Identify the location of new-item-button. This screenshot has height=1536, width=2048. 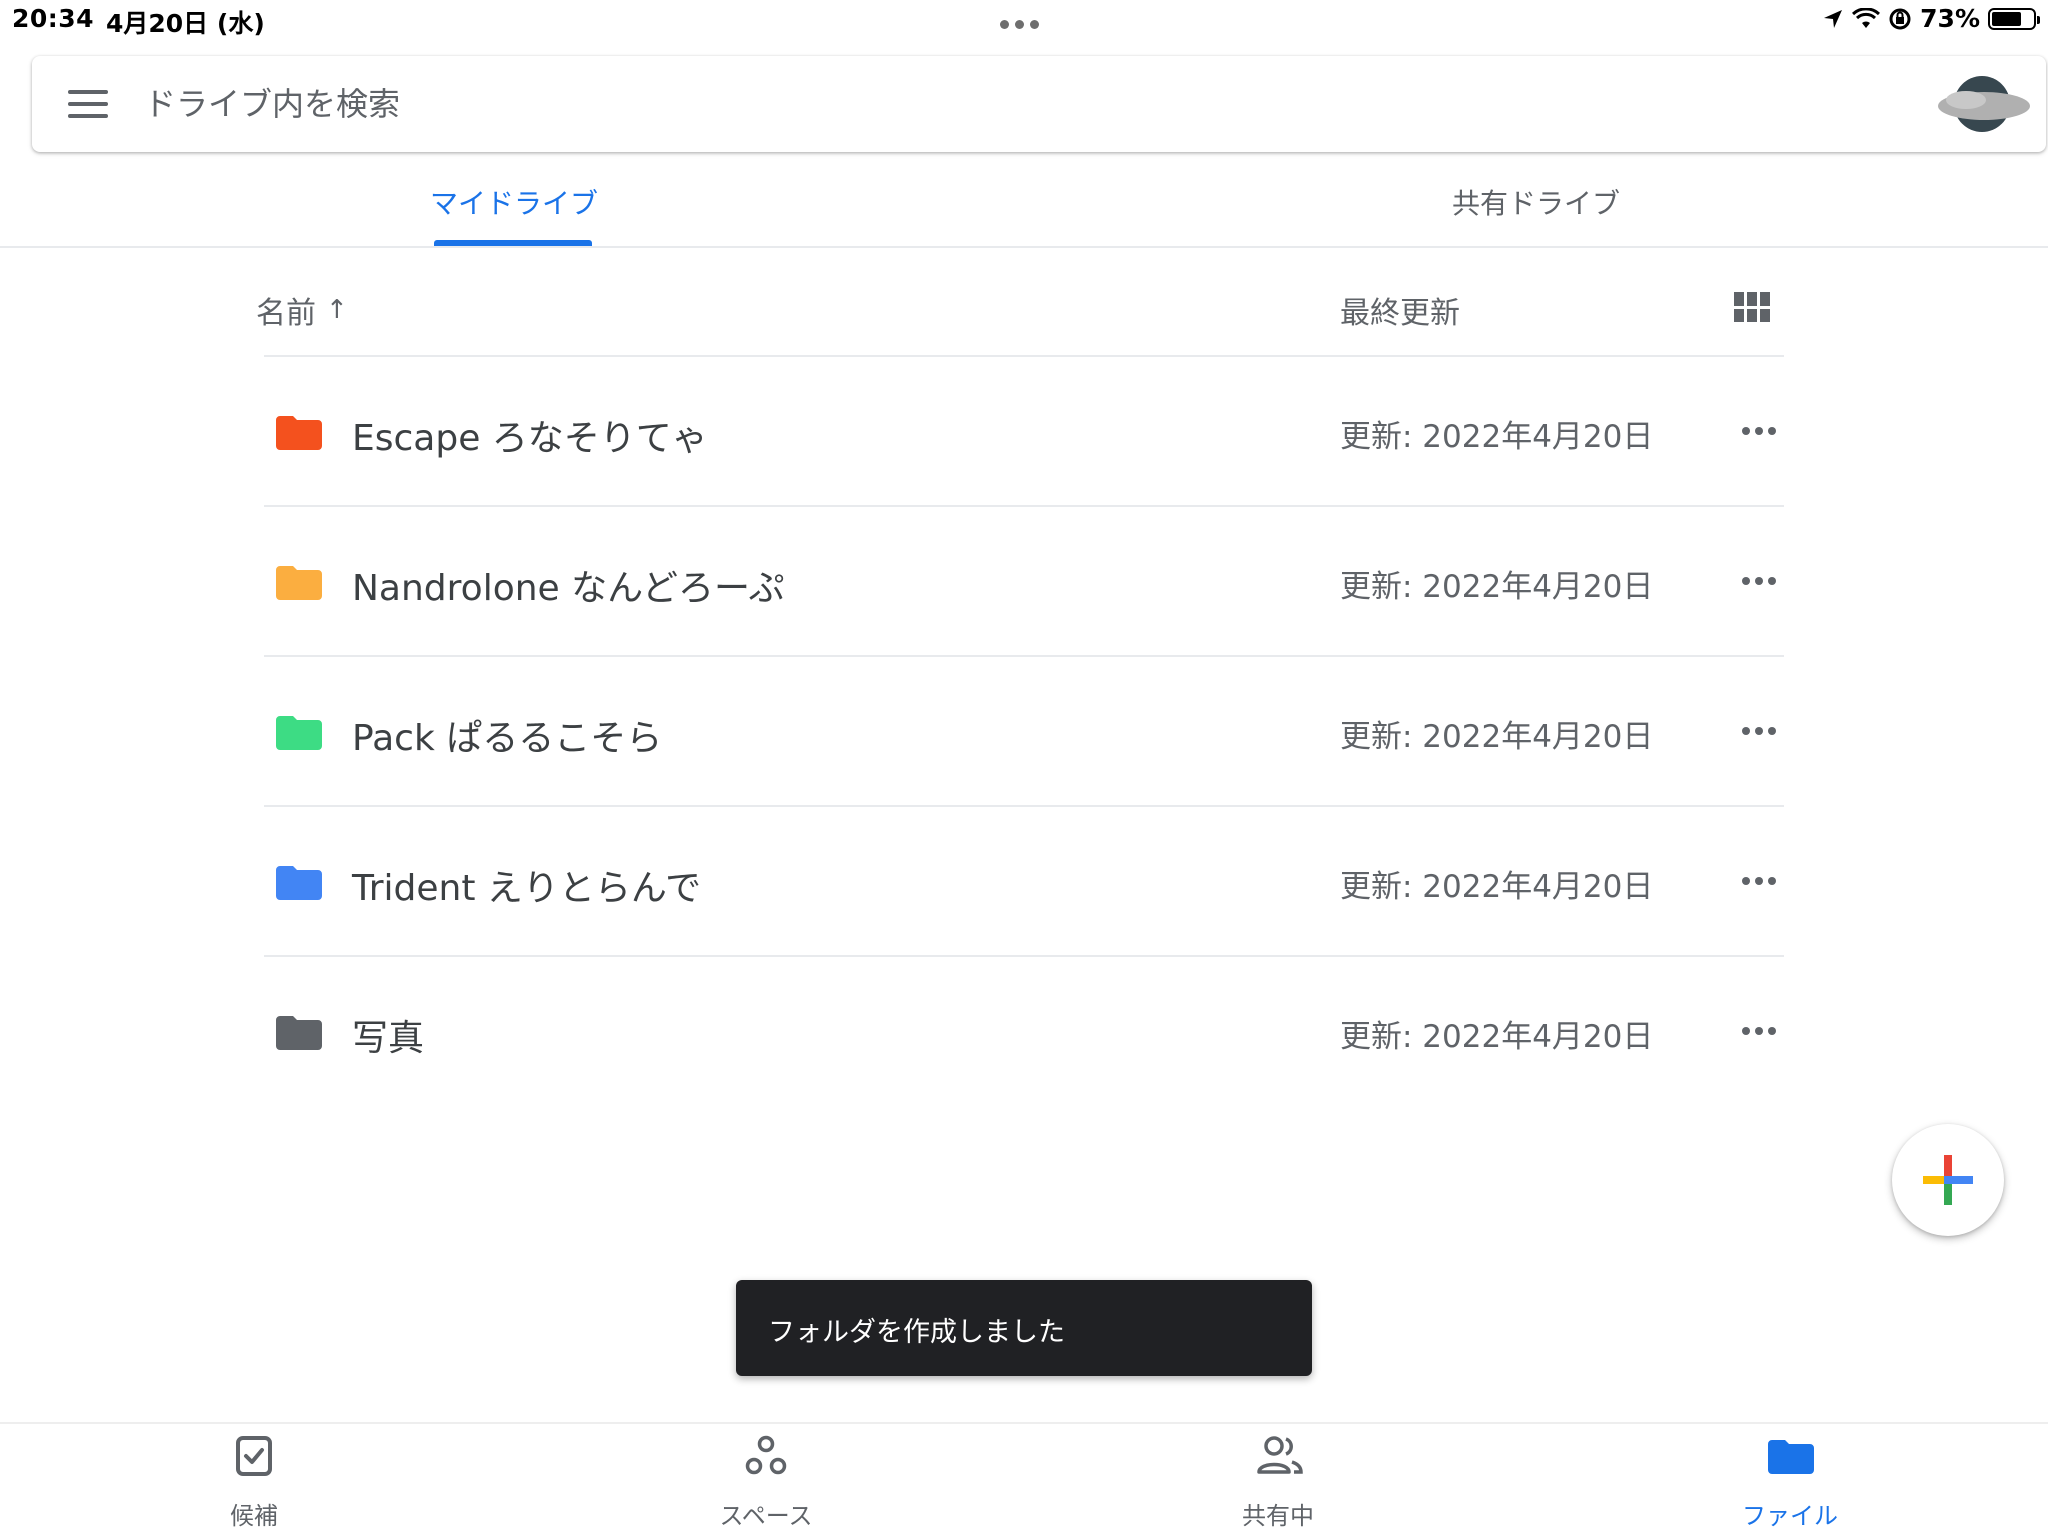
(1948, 1180).